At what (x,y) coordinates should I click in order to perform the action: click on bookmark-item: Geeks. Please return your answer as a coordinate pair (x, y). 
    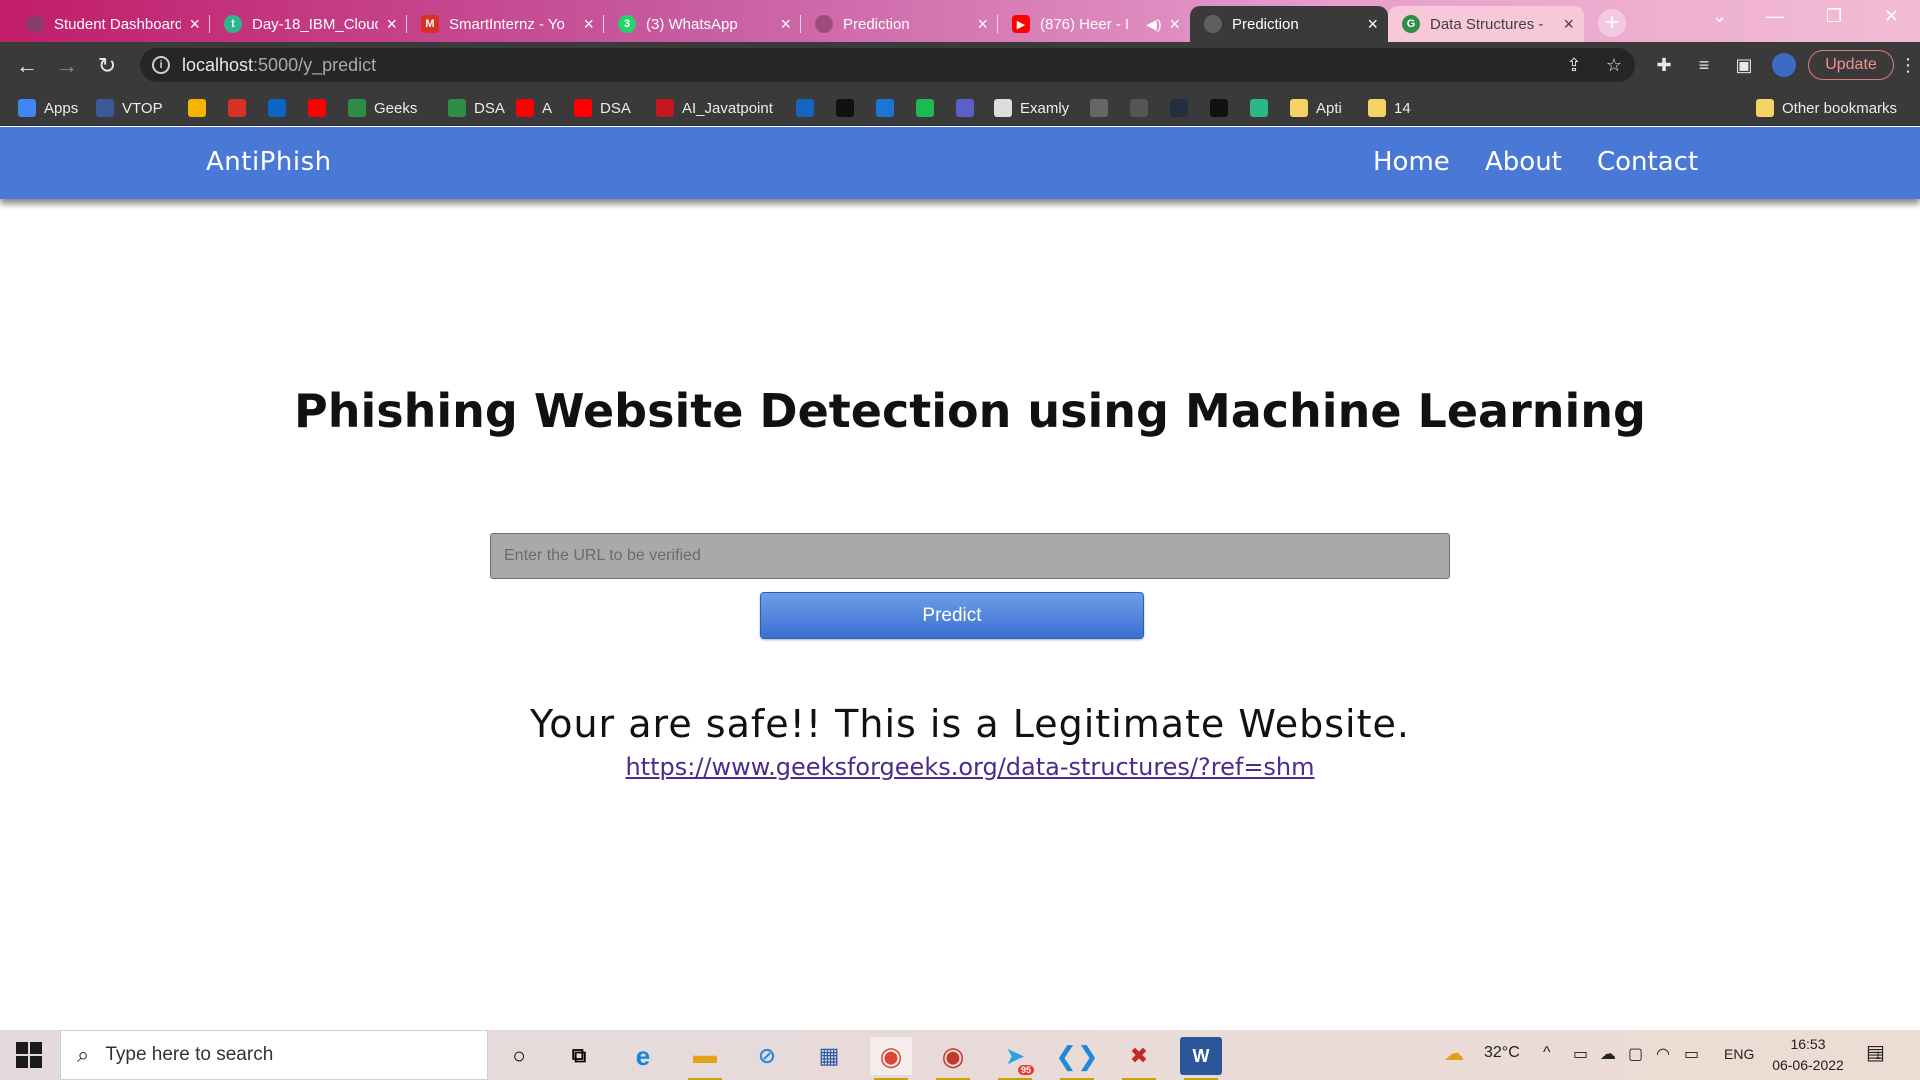
    Looking at the image, I should click on (382, 108).